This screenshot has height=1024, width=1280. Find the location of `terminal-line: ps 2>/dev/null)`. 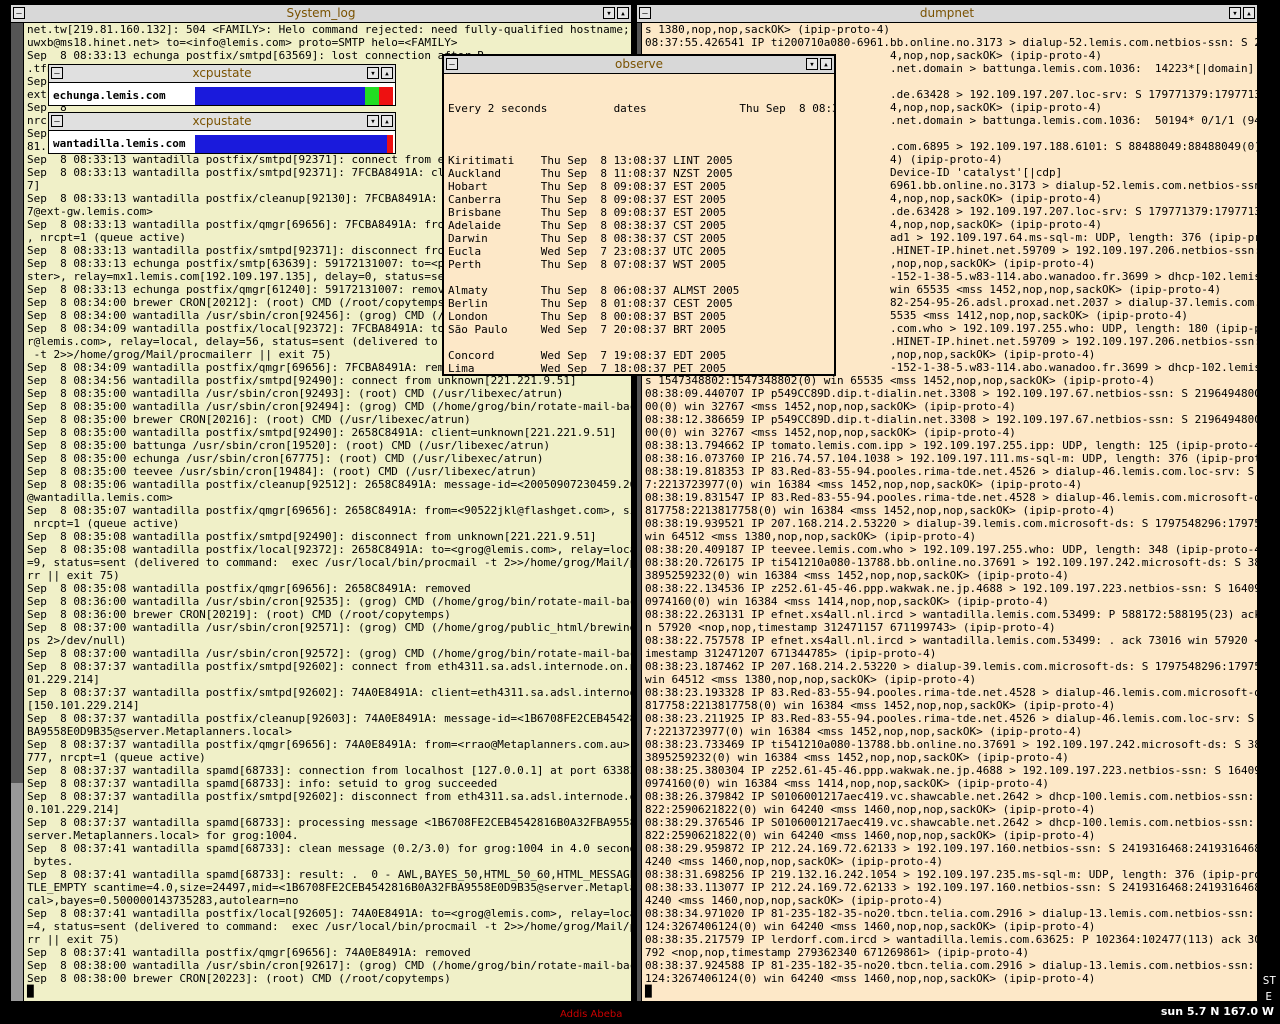

terminal-line: ps 2>/dev/null) is located at coordinates (77, 640).